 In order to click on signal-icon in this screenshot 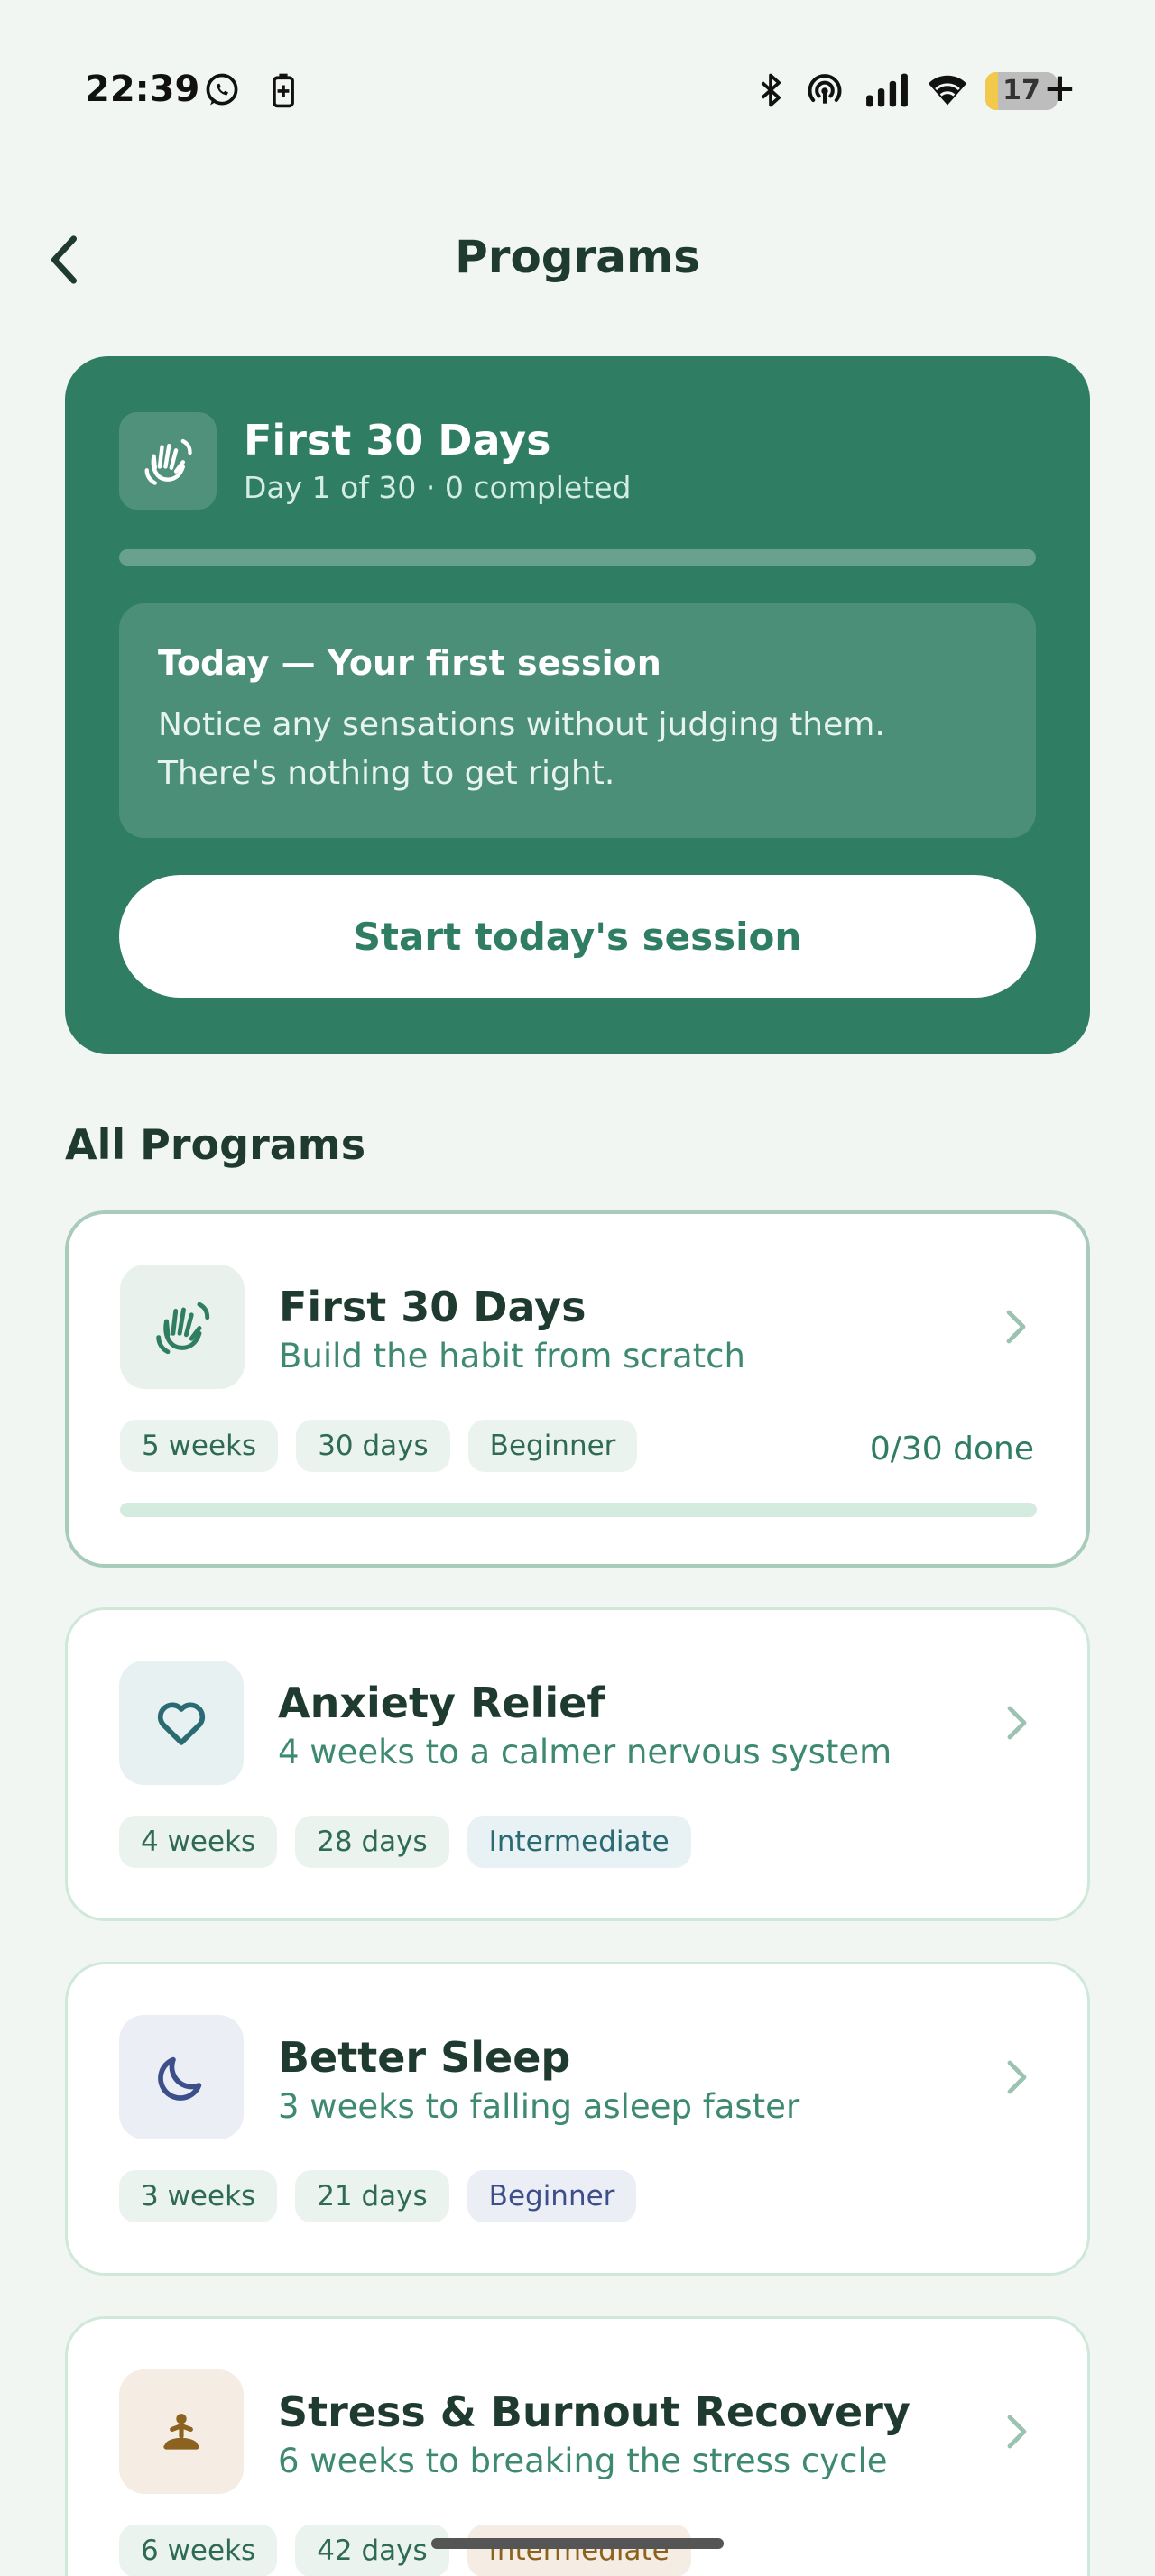, I will do `click(887, 90)`.